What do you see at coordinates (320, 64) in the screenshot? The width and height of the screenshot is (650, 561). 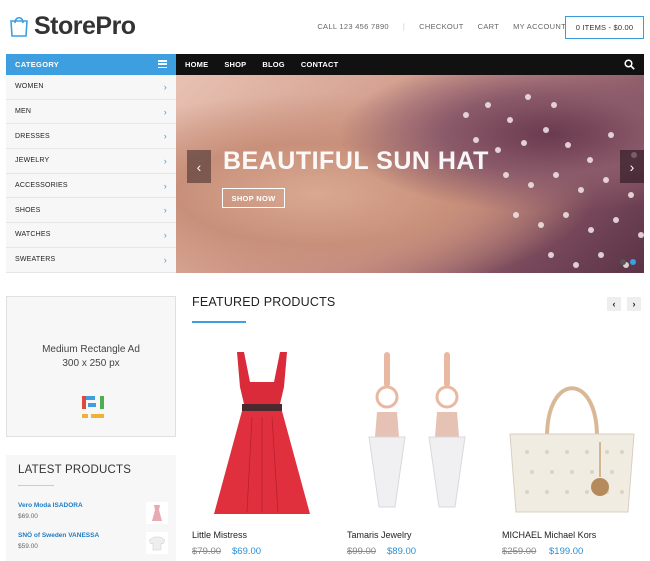 I see `nav-item-contact: CONTACT` at bounding box center [320, 64].